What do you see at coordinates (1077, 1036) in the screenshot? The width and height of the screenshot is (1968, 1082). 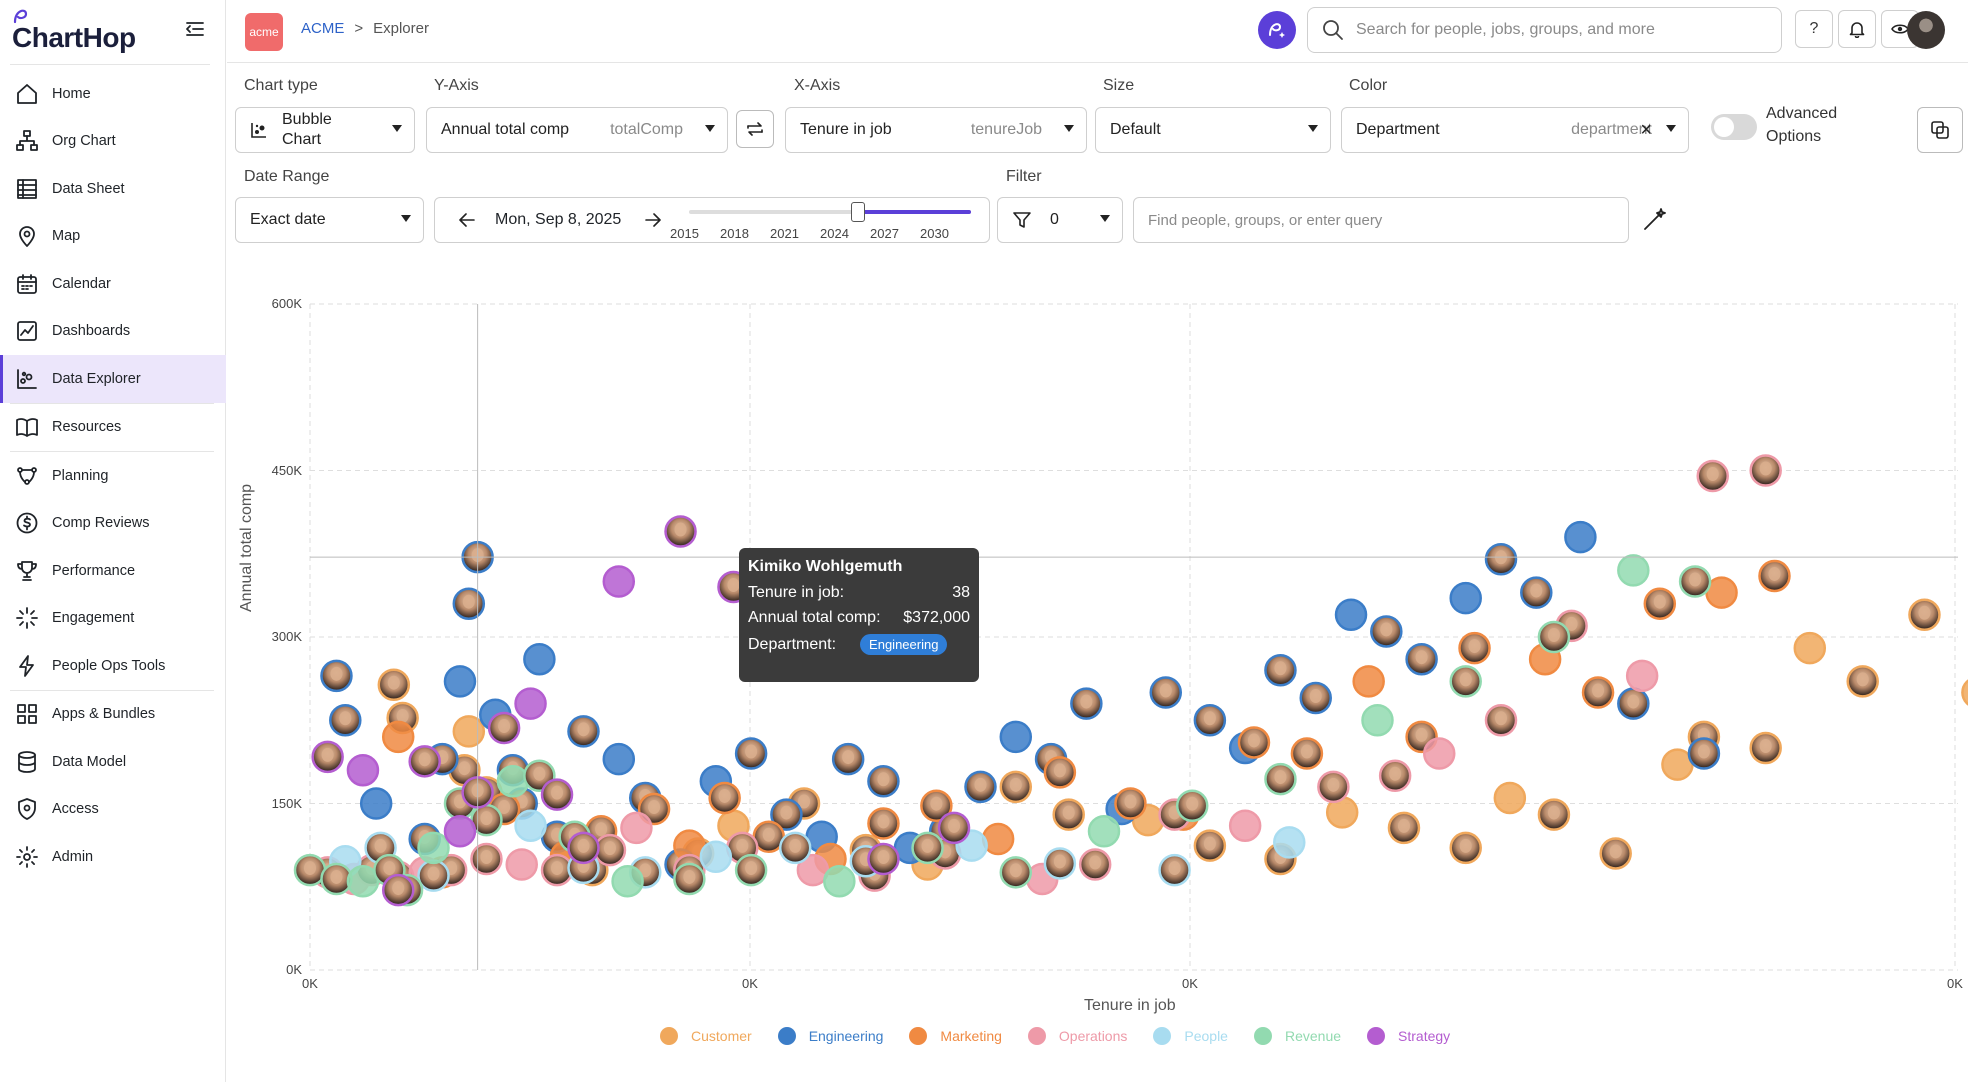 I see `legend-item-operations: Operations` at bounding box center [1077, 1036].